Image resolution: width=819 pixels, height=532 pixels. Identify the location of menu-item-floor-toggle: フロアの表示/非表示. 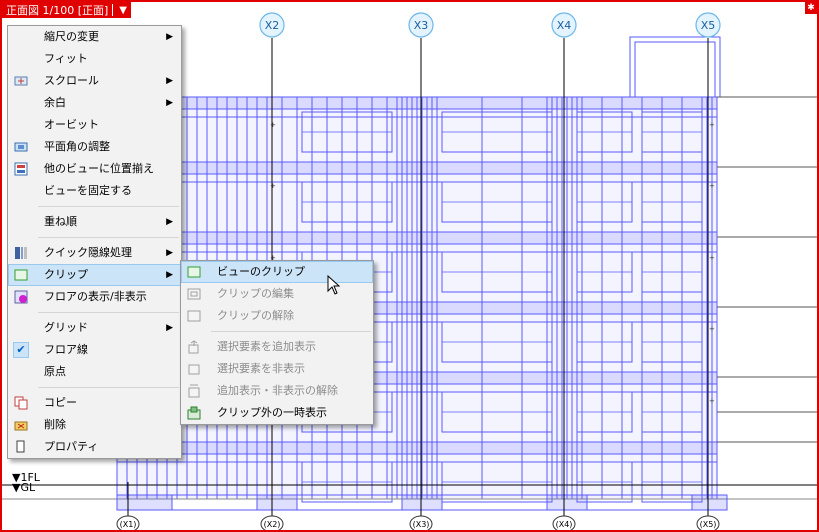
(94, 297).